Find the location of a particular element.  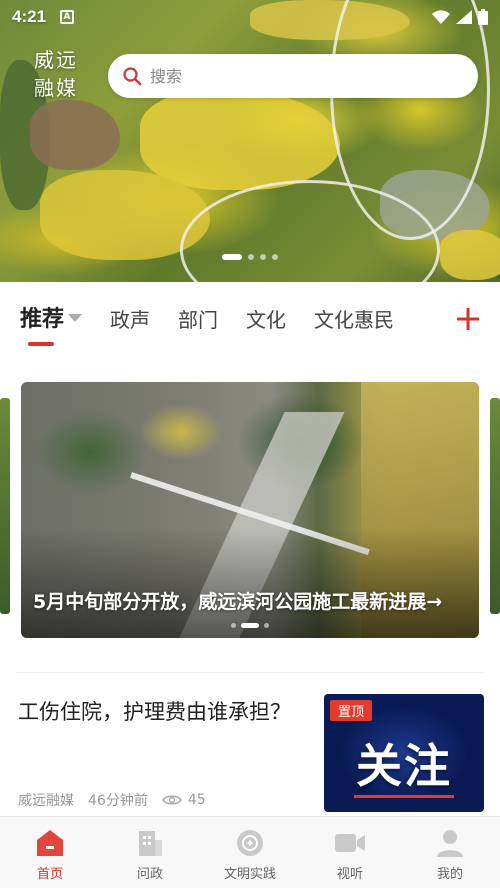

tab-culture: 文化 is located at coordinates (266, 319).